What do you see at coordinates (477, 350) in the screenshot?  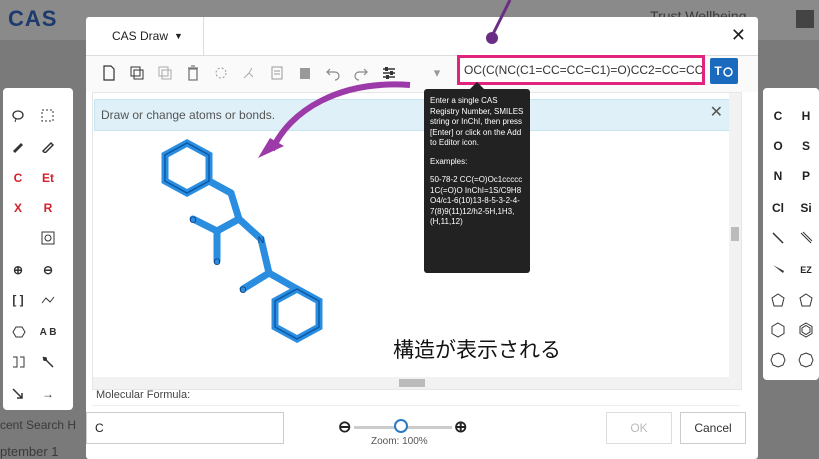 I see `caption-text: 構造が表示される` at bounding box center [477, 350].